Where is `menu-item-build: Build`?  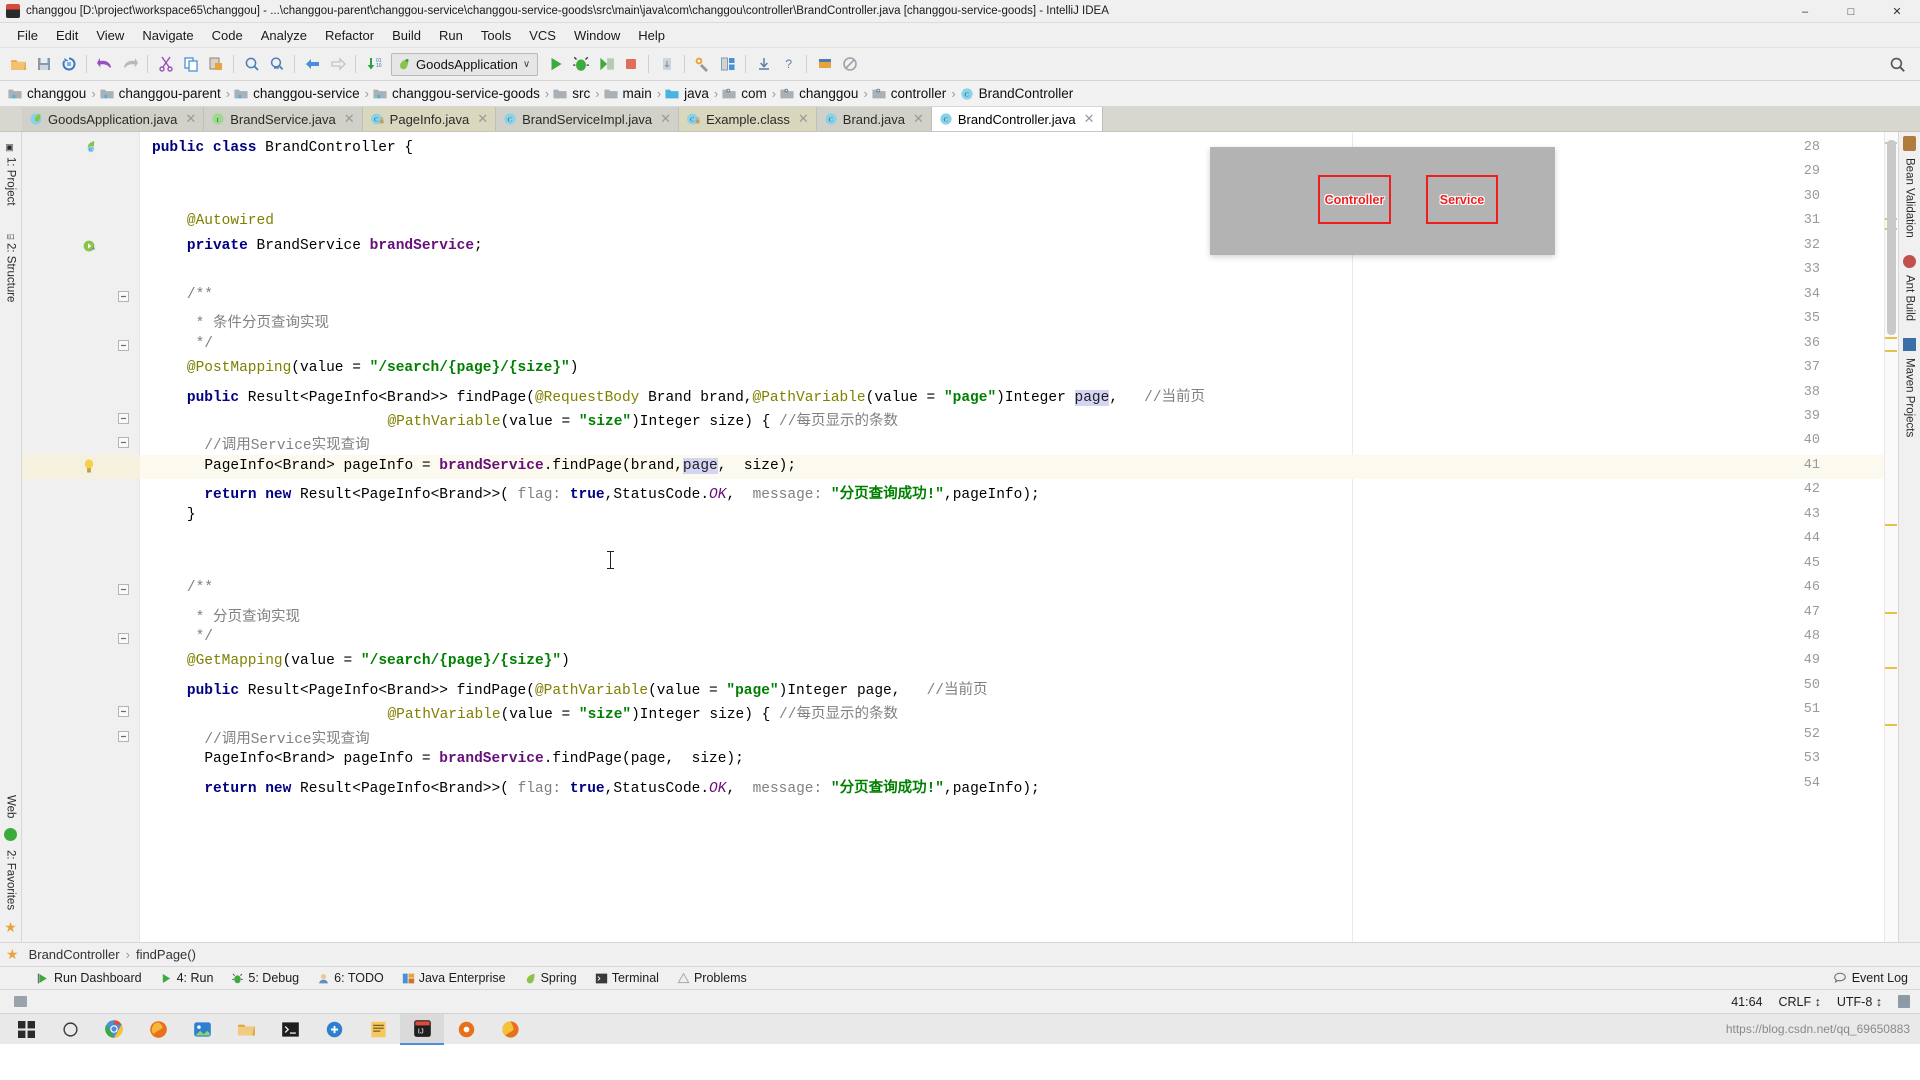
menu-item-build: Build is located at coordinates (406, 35).